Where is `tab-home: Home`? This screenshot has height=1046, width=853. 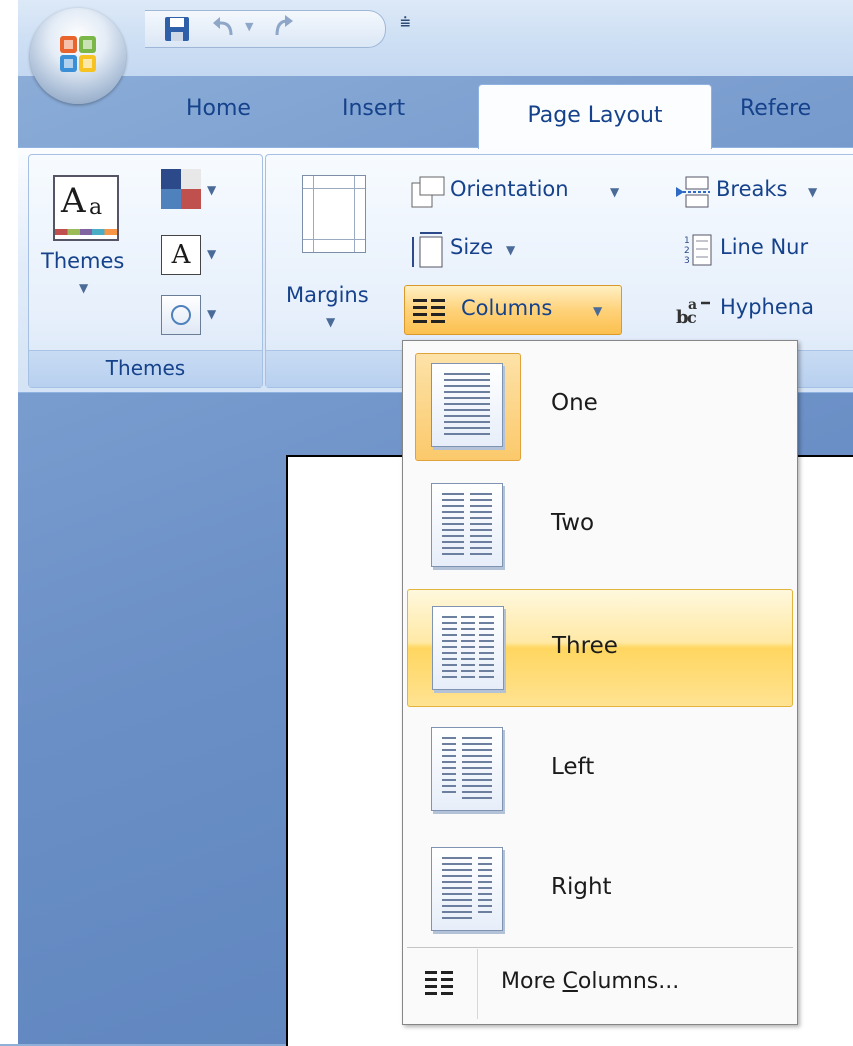
tab-home: Home is located at coordinates (218, 108).